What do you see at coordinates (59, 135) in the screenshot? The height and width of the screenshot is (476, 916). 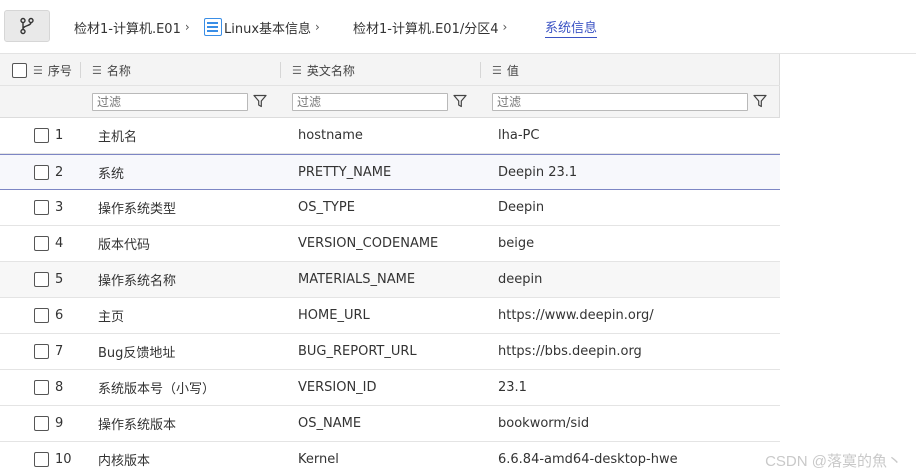 I see `row-index: 1` at bounding box center [59, 135].